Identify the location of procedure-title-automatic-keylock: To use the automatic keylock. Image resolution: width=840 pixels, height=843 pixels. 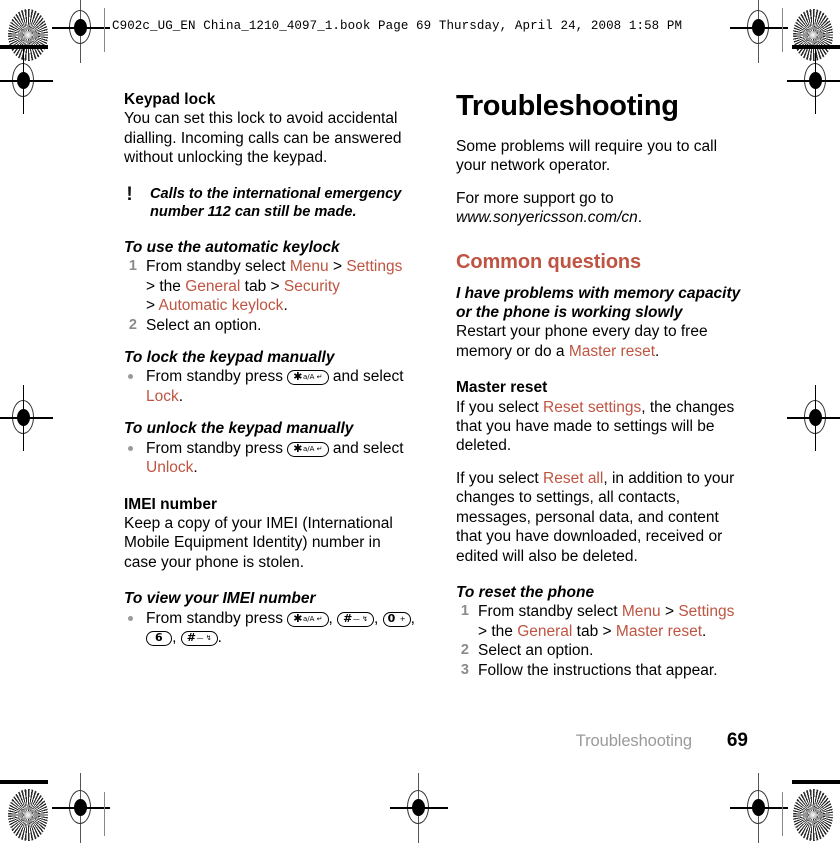
(232, 248).